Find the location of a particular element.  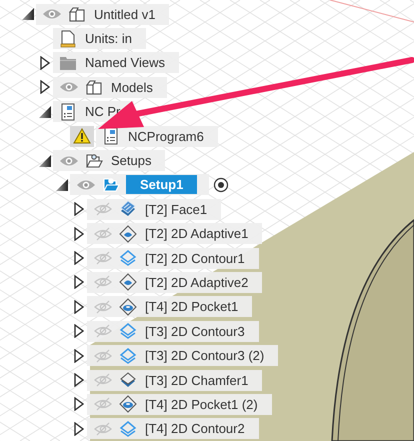

tree-item-label: [T2] 2D Adaptive2 is located at coordinates (197, 283).